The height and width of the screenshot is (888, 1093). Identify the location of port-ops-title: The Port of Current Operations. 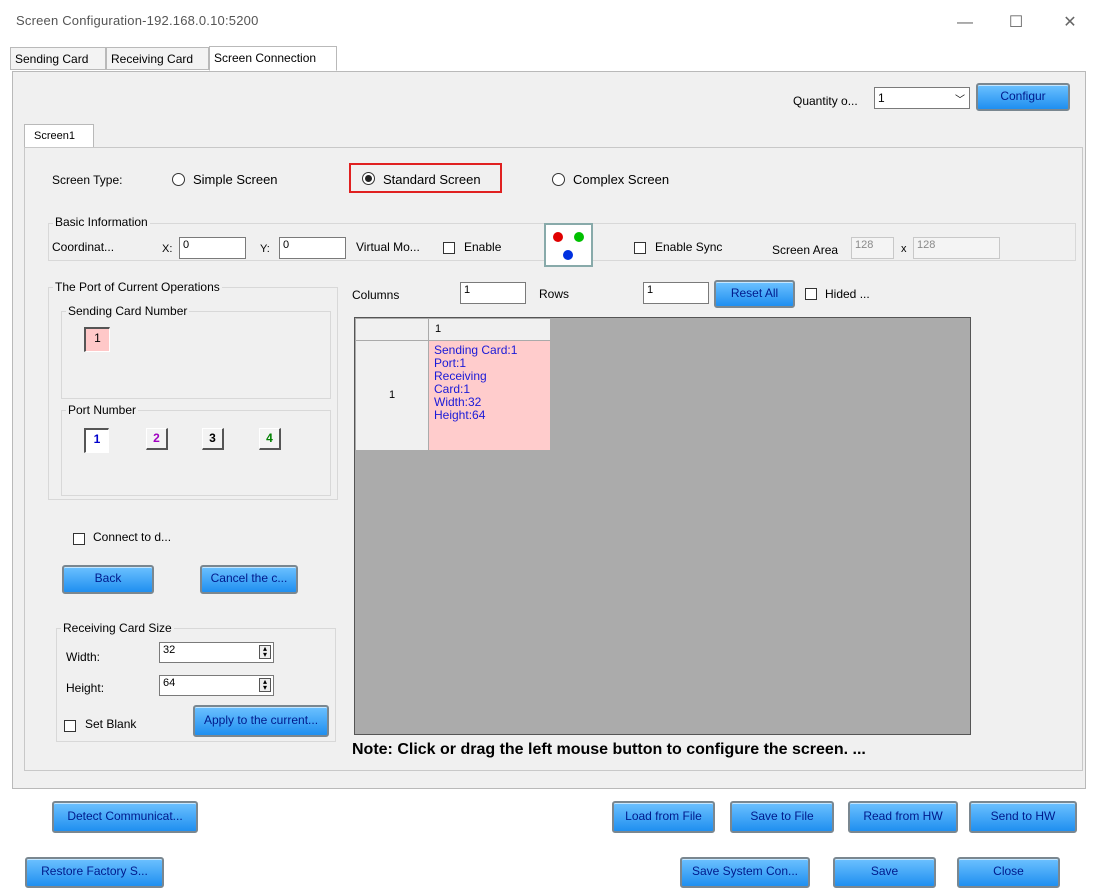
(137, 287).